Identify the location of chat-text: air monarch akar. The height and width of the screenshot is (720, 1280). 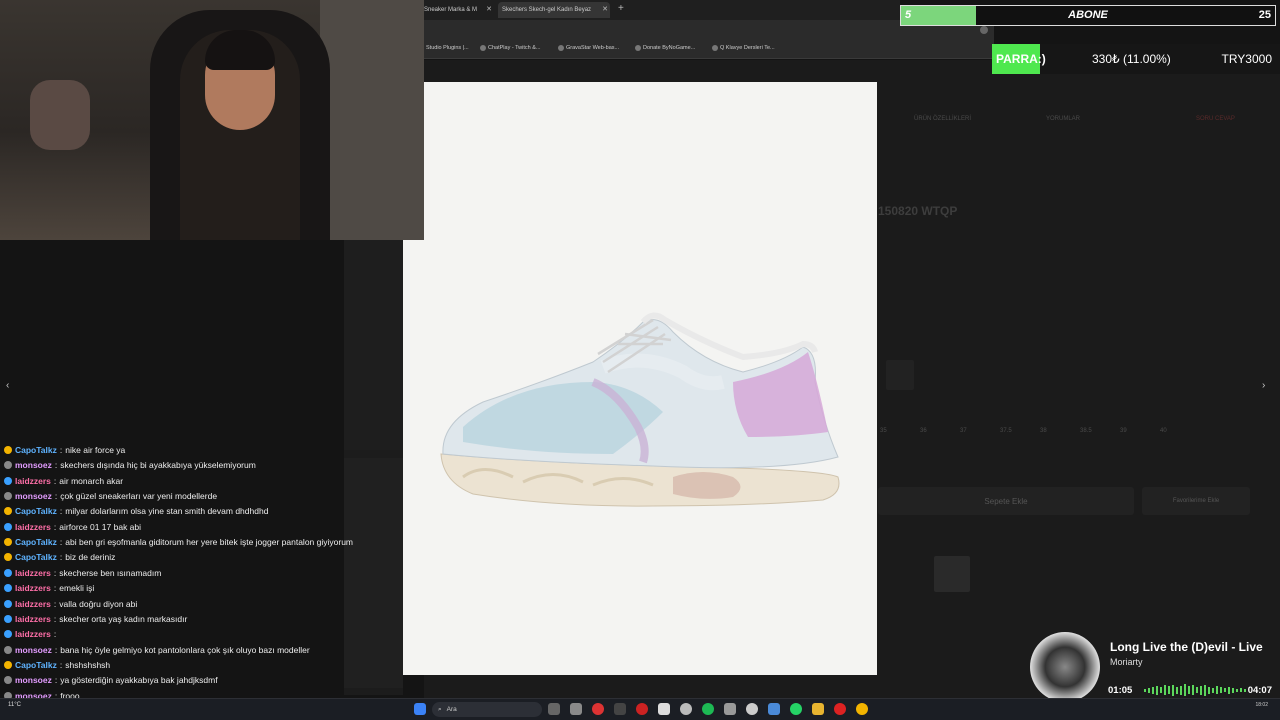
(91, 480).